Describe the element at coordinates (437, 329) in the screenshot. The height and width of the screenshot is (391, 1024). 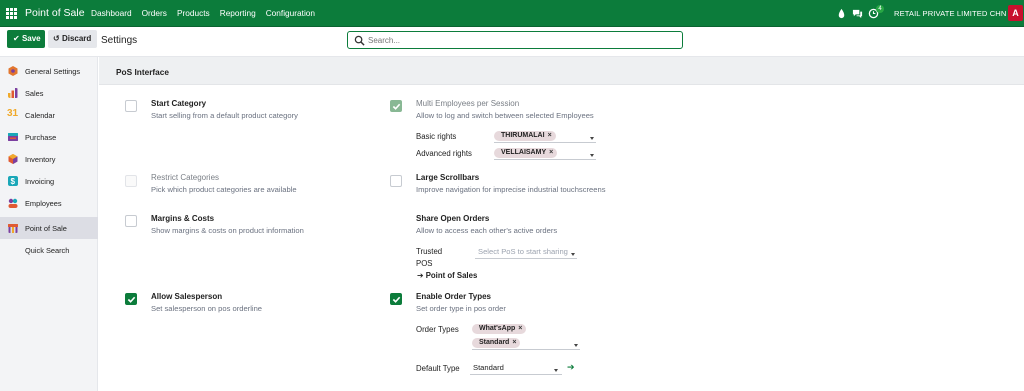
I see `order-types-label: Order Types` at that location.